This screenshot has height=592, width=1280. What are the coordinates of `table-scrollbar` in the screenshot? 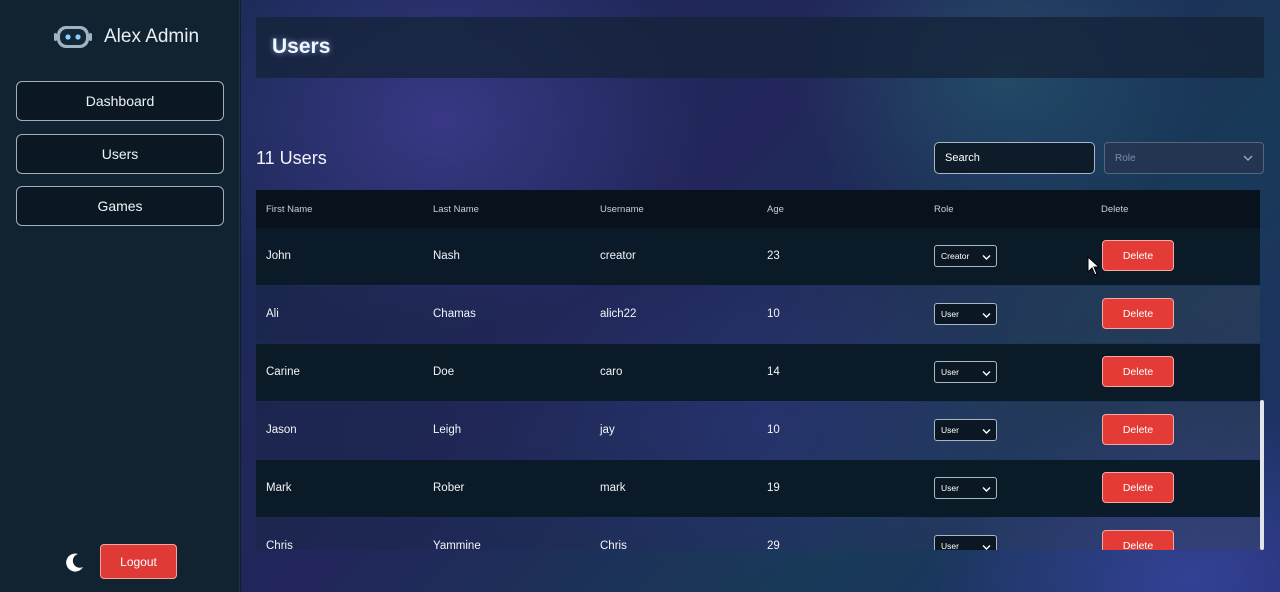 It's located at (1262, 475).